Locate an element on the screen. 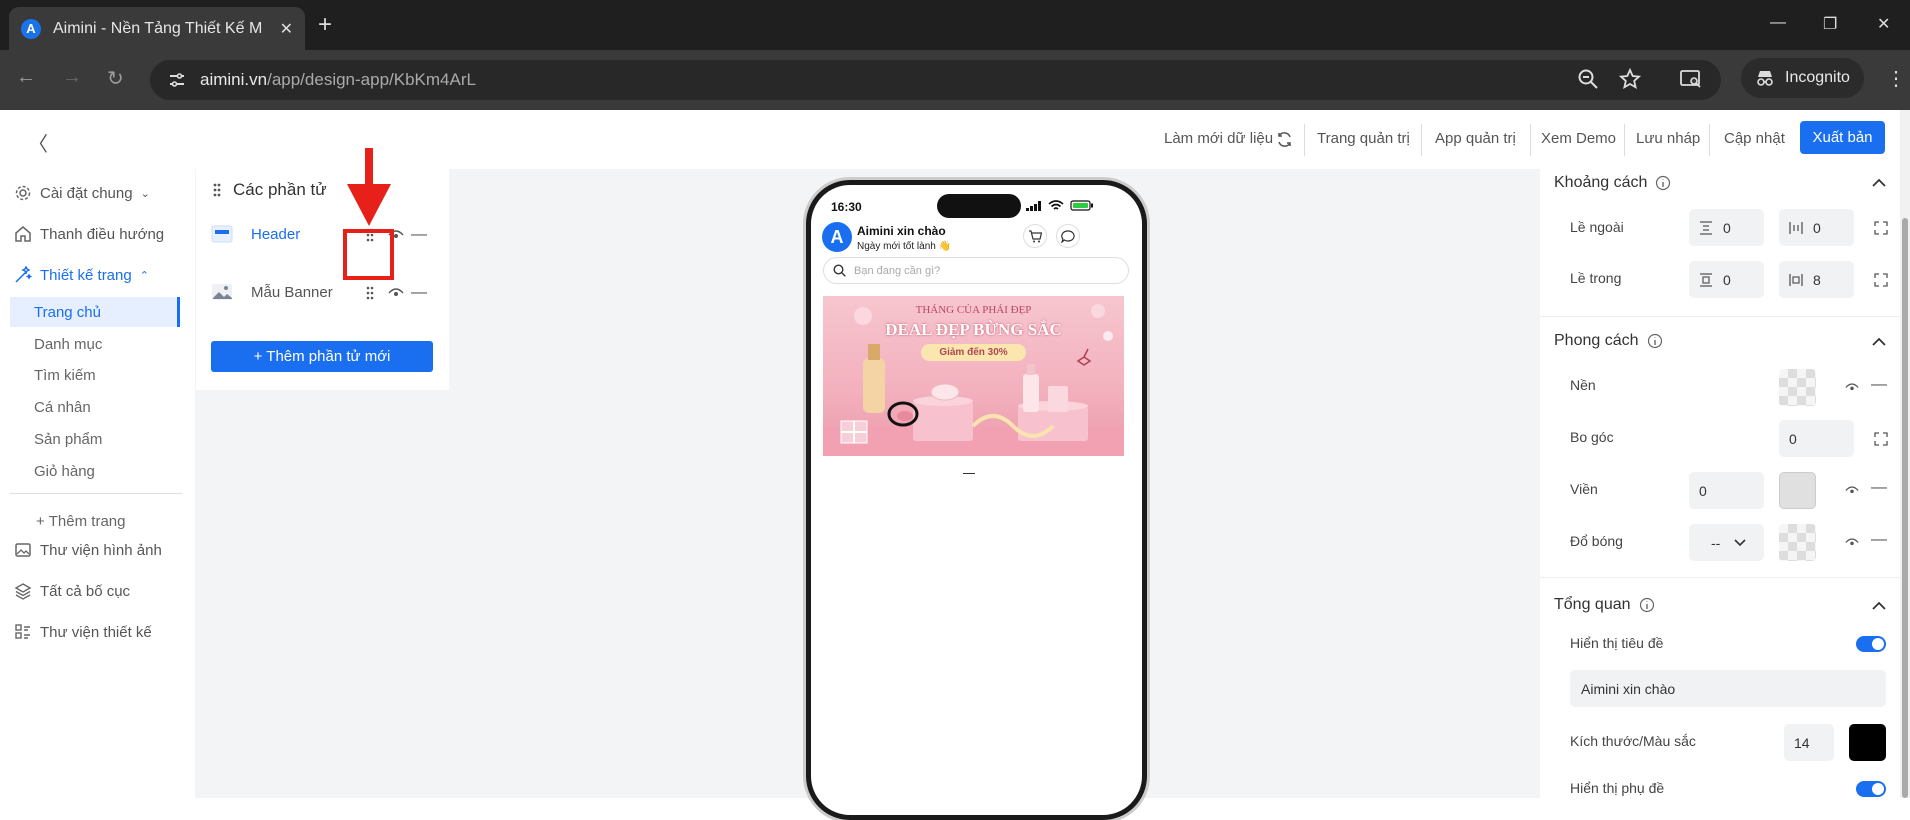 This screenshot has height=820, width=1910. close-tab-icon: ✕ is located at coordinates (286, 29).